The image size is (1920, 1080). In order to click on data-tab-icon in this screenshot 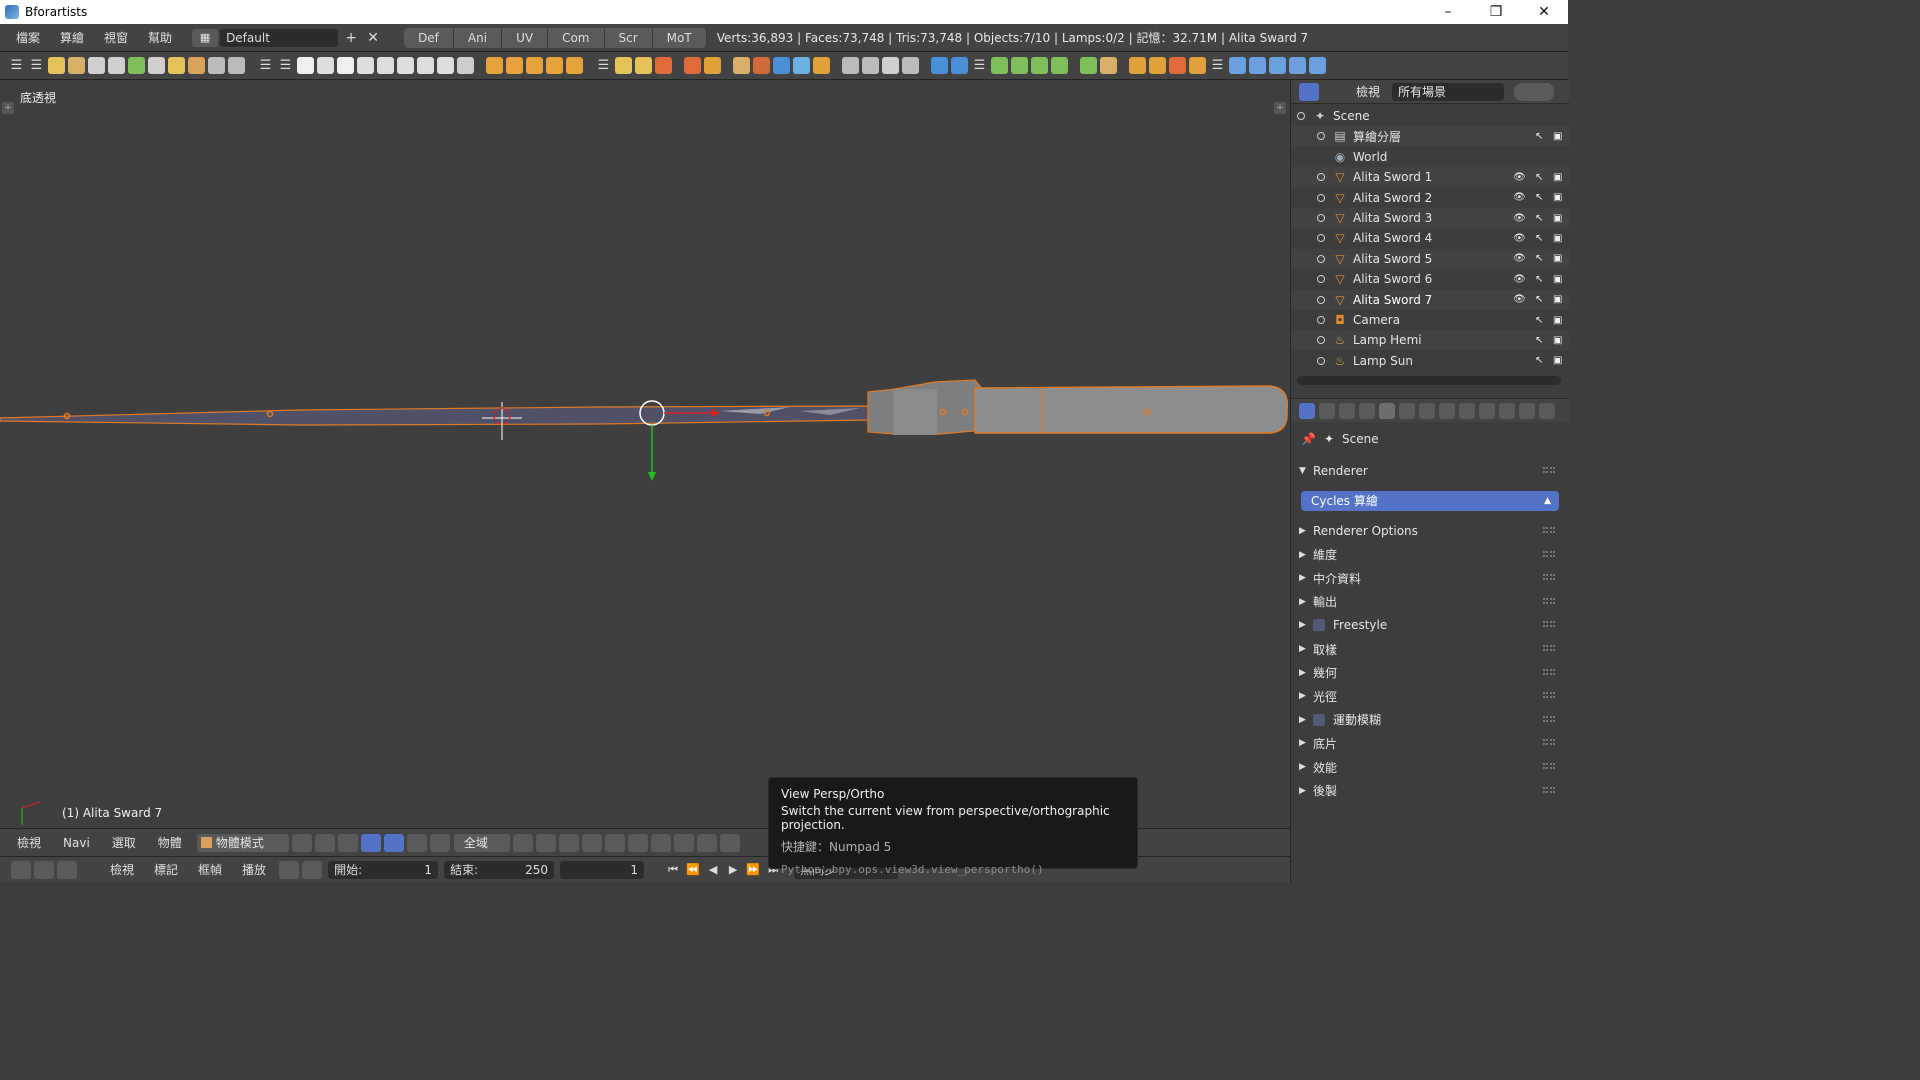, I will do `click(1487, 410)`.